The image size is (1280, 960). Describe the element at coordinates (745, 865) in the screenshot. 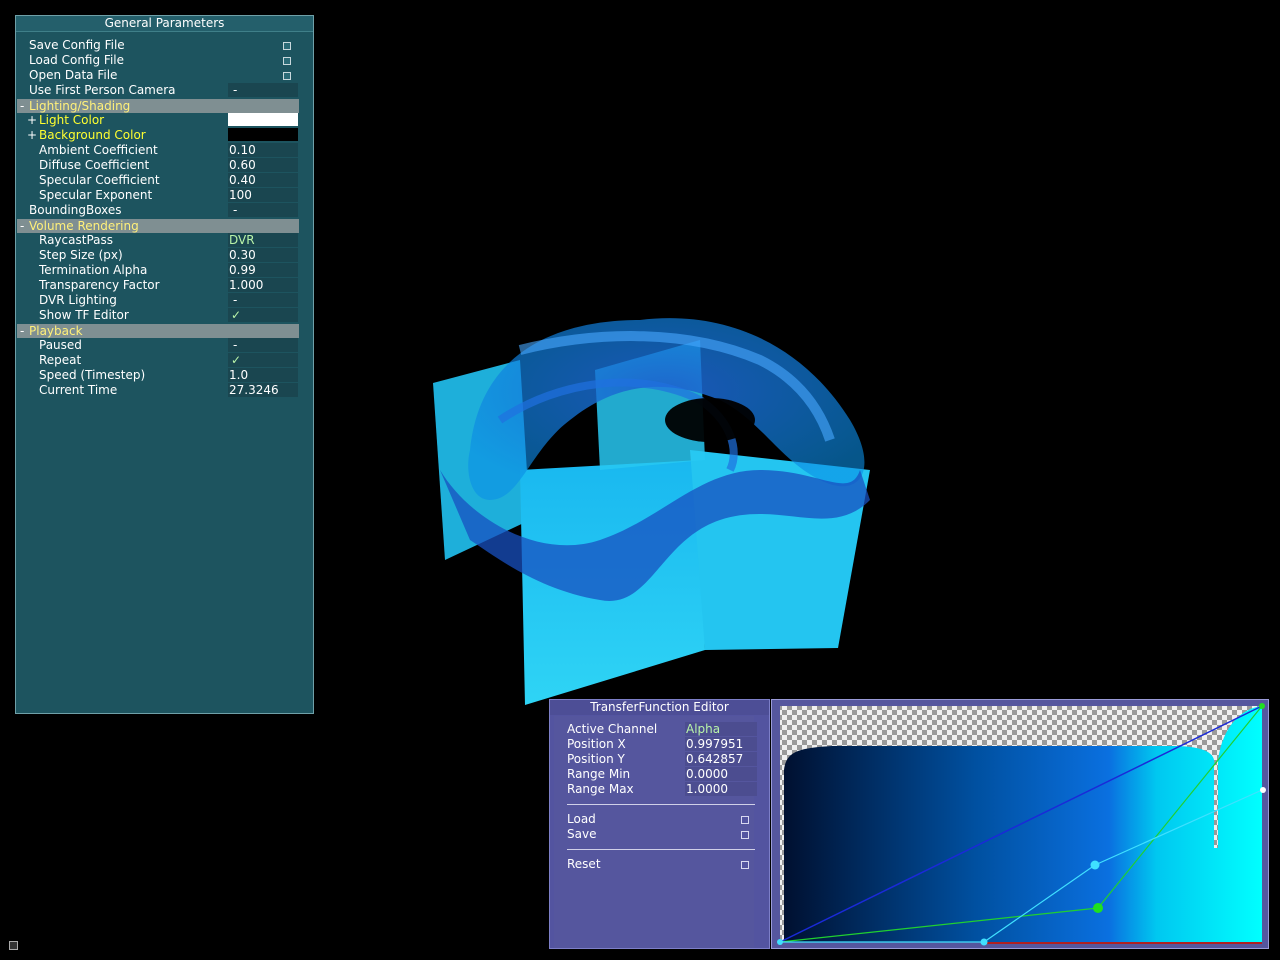

I see `tf-reset-button` at that location.